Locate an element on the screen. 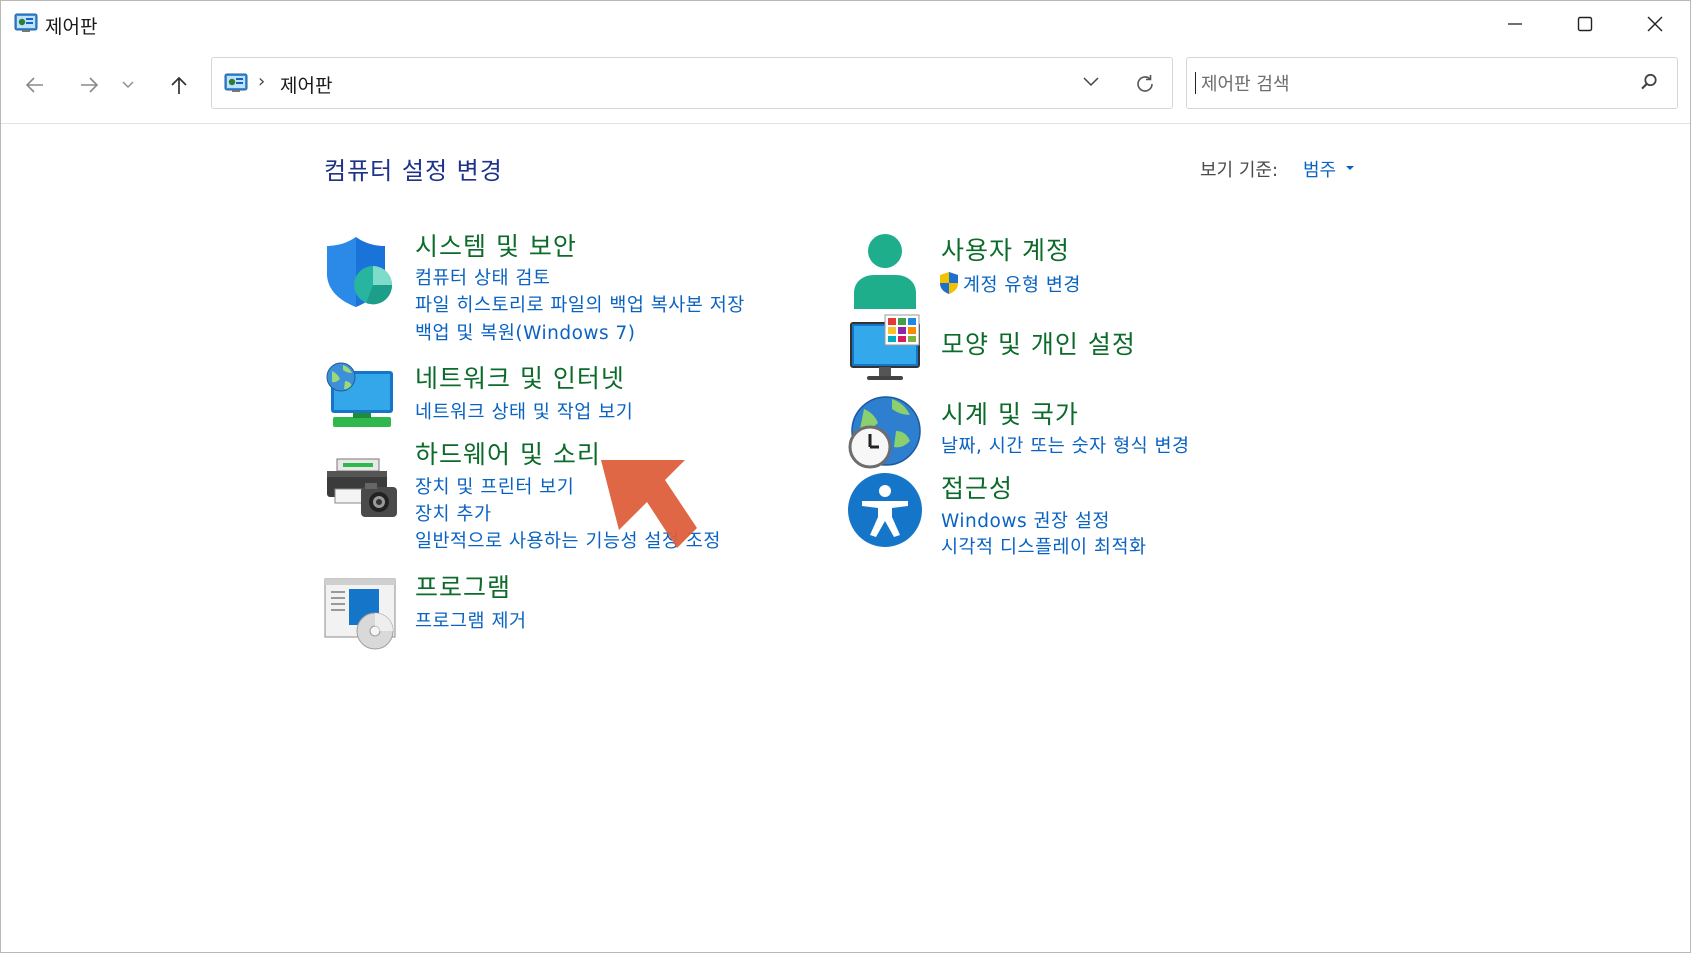  network-globe-icon is located at coordinates (362, 400).